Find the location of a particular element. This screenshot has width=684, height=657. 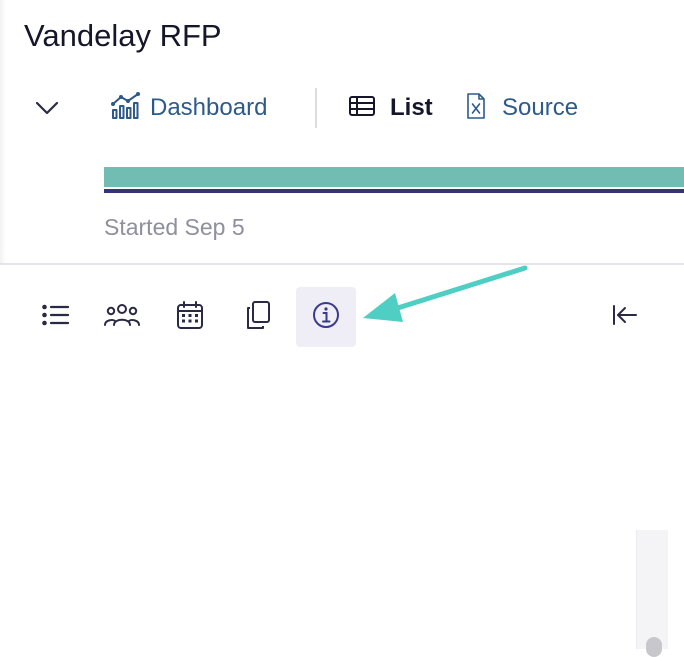

tab-dashboard: Dashboard is located at coordinates (188, 108).